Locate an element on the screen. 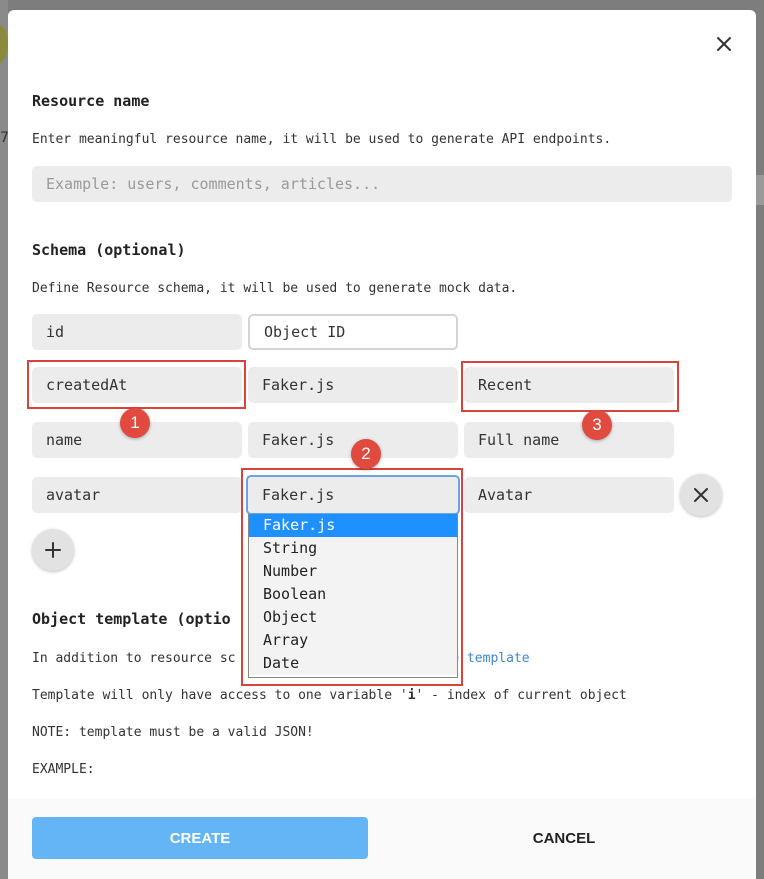  template-json-note: NOTE: template must be a valid JSON! is located at coordinates (173, 732).